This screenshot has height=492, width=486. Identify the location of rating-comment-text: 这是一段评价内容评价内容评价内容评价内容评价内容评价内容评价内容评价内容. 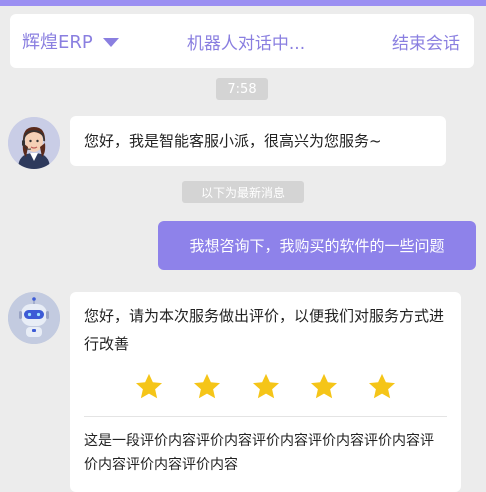
(259, 453).